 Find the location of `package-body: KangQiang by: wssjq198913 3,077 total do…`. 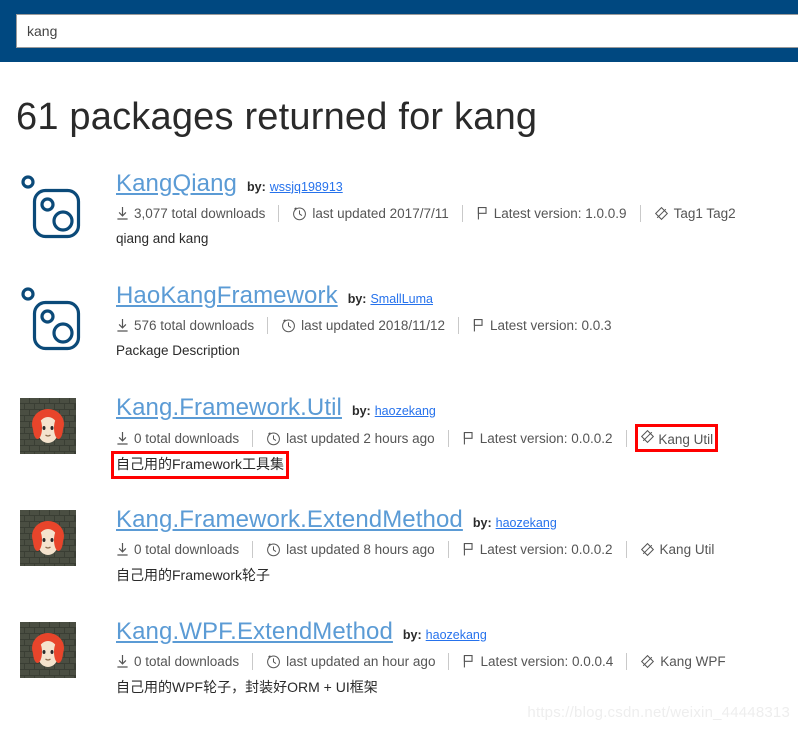

package-body: KangQiang by: wssjq198913 3,077 total do… is located at coordinates (449, 209).